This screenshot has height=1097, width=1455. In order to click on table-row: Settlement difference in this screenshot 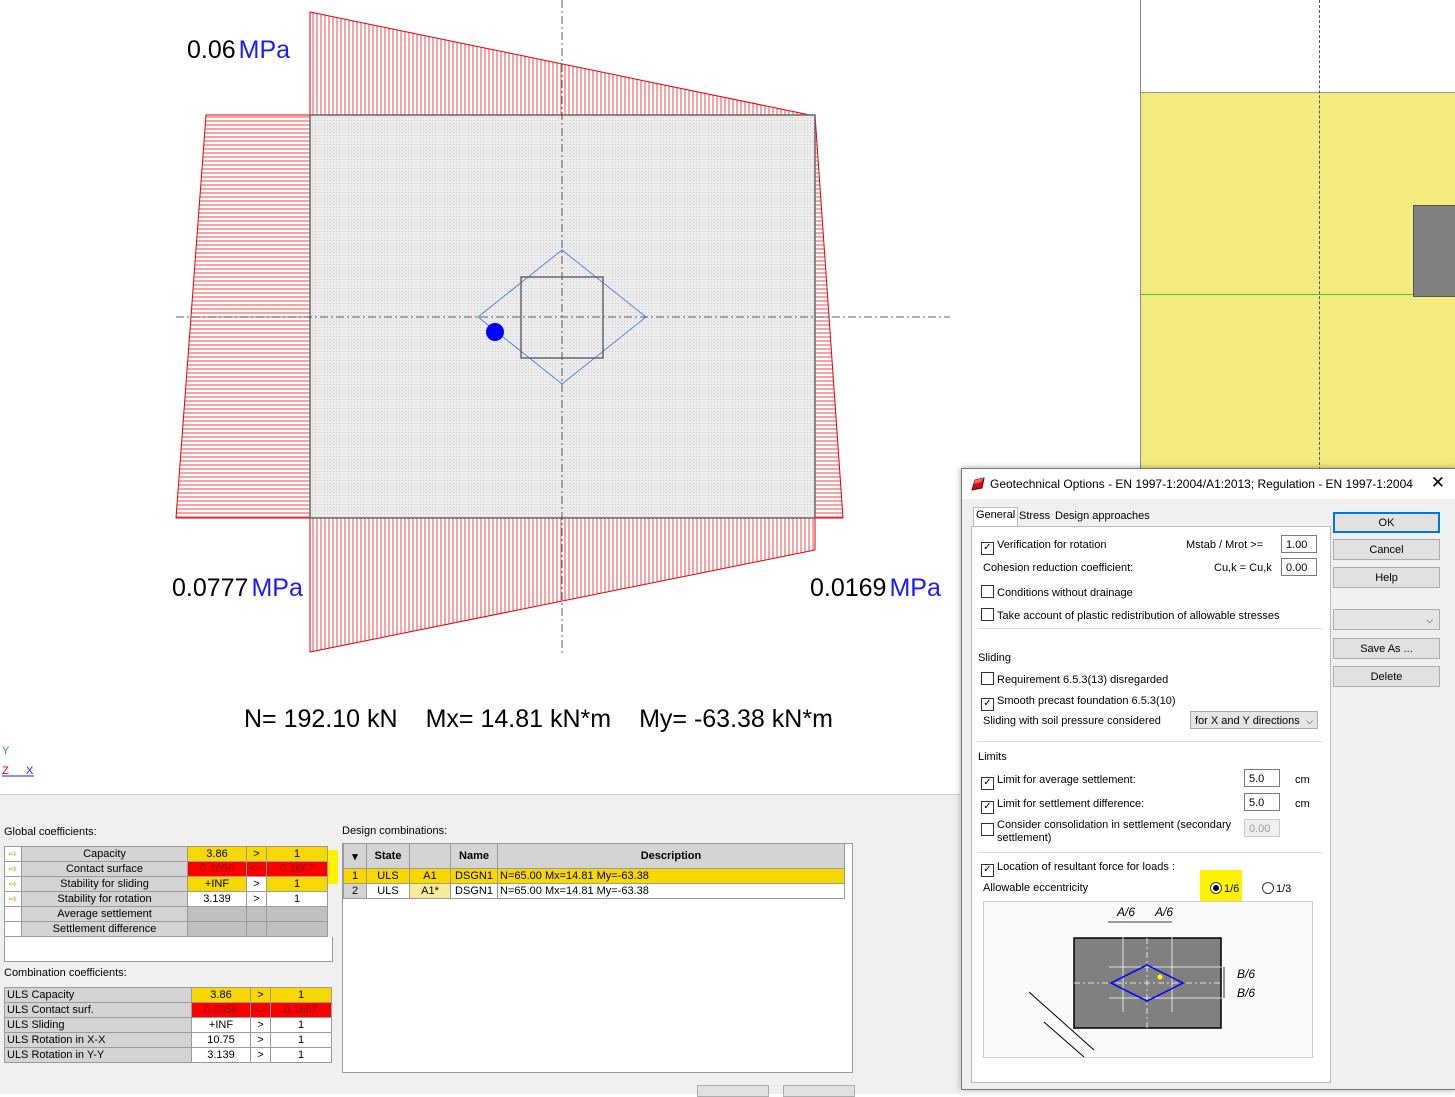, I will do `click(166, 929)`.